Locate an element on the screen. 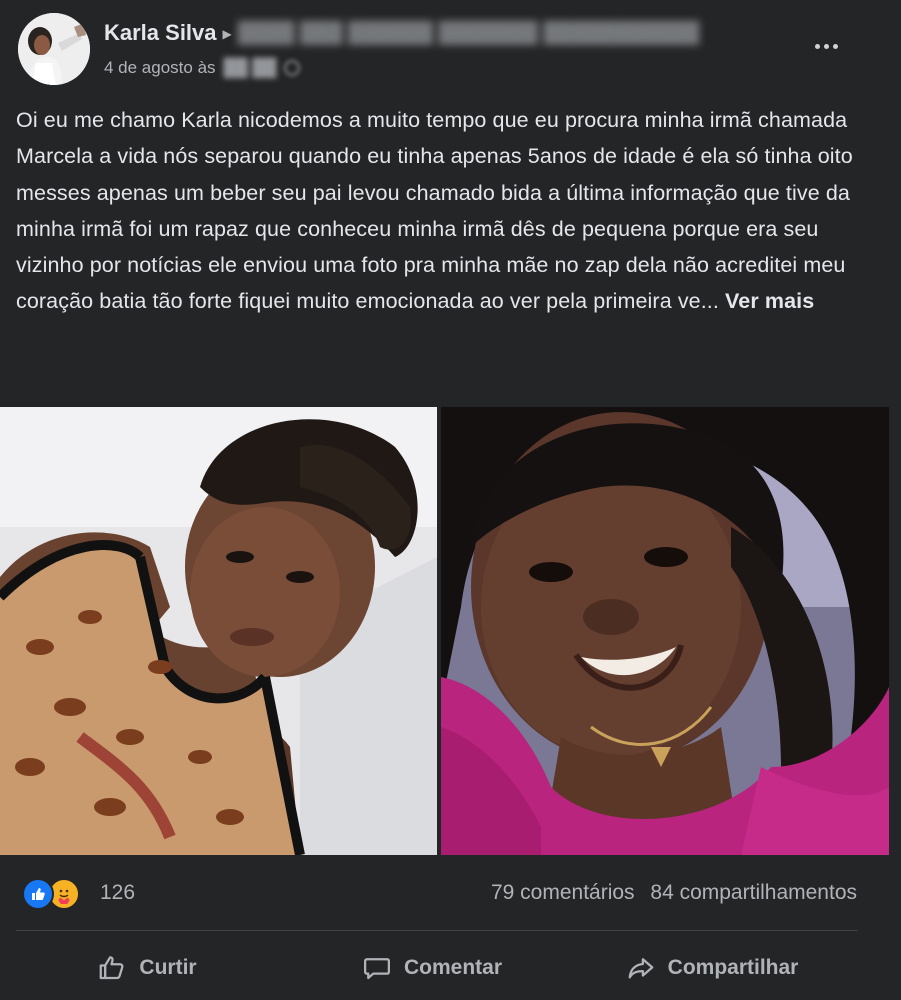 The image size is (901, 1000). share-button: Compartilhar is located at coordinates (712, 968).